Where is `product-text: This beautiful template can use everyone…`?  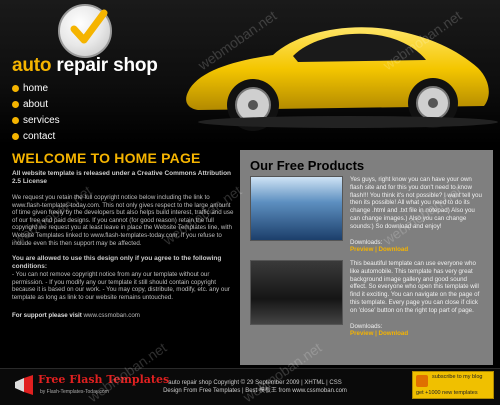 product-text: This beautiful template can use everyone… is located at coordinates (415, 287).